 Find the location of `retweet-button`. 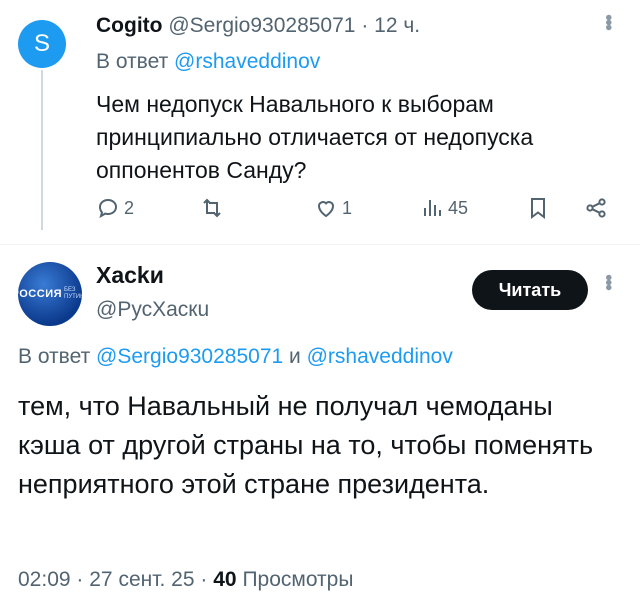

retweet-button is located at coordinates (214, 208).